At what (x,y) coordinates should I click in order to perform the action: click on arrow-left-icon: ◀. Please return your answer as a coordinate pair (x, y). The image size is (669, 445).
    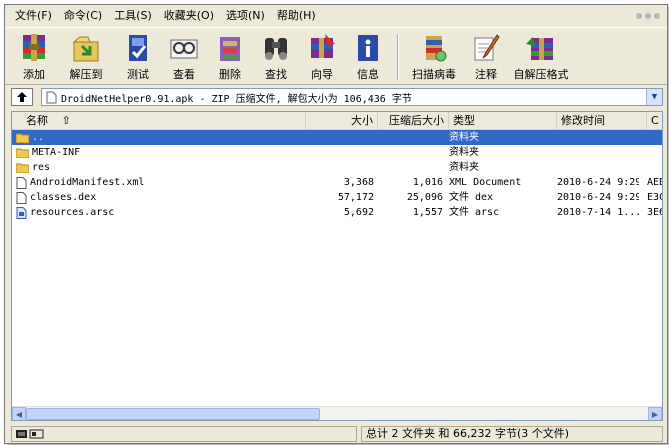
    Looking at the image, I should click on (19, 414).